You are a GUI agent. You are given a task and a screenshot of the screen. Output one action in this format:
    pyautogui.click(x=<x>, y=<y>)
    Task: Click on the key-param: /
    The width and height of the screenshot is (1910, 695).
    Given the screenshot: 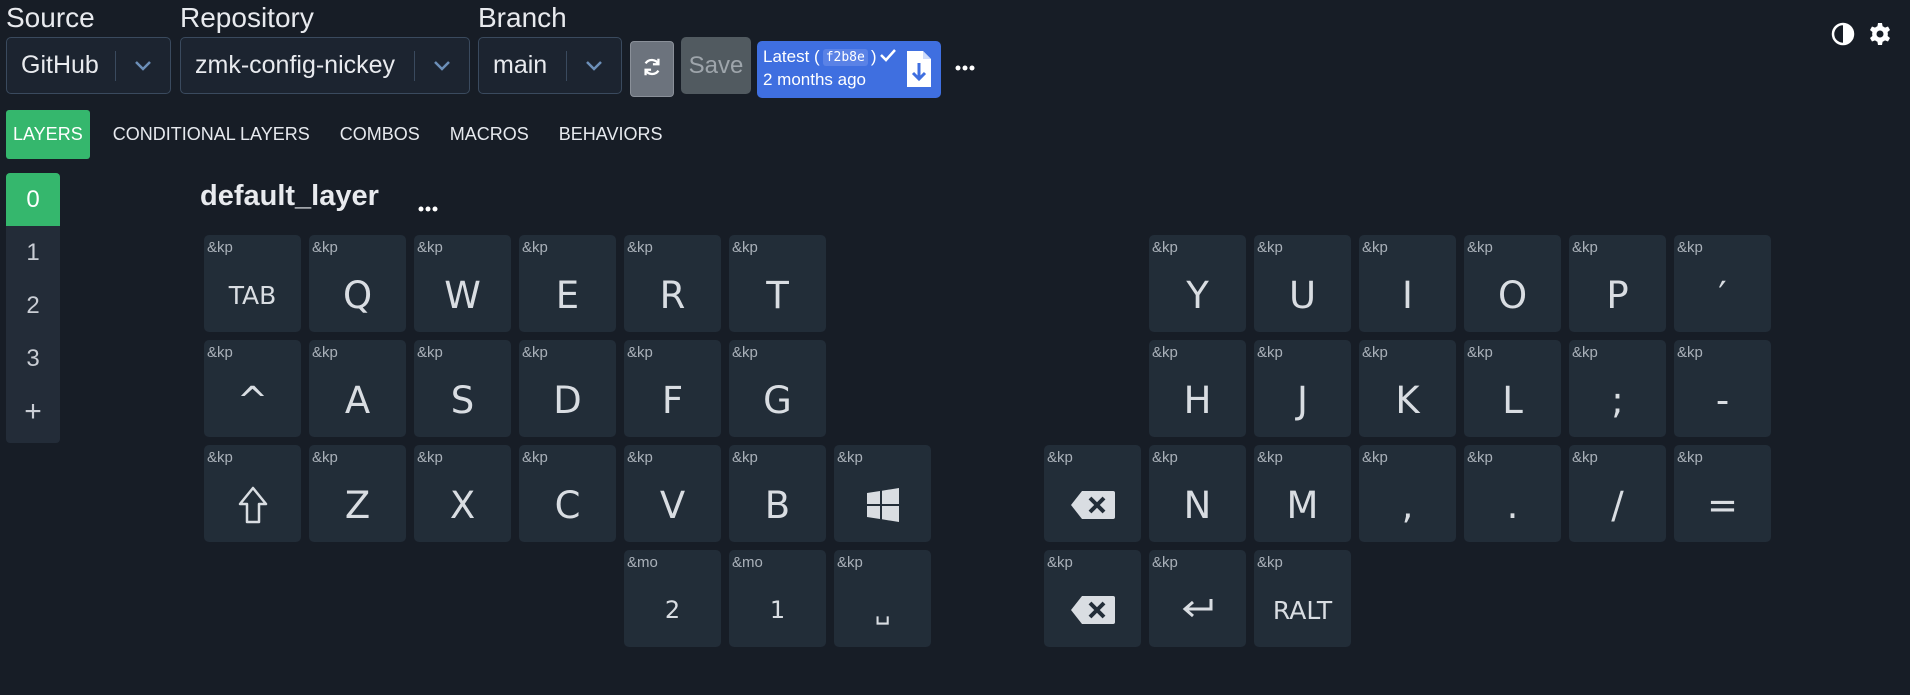 What is the action you would take?
    pyautogui.click(x=1617, y=505)
    